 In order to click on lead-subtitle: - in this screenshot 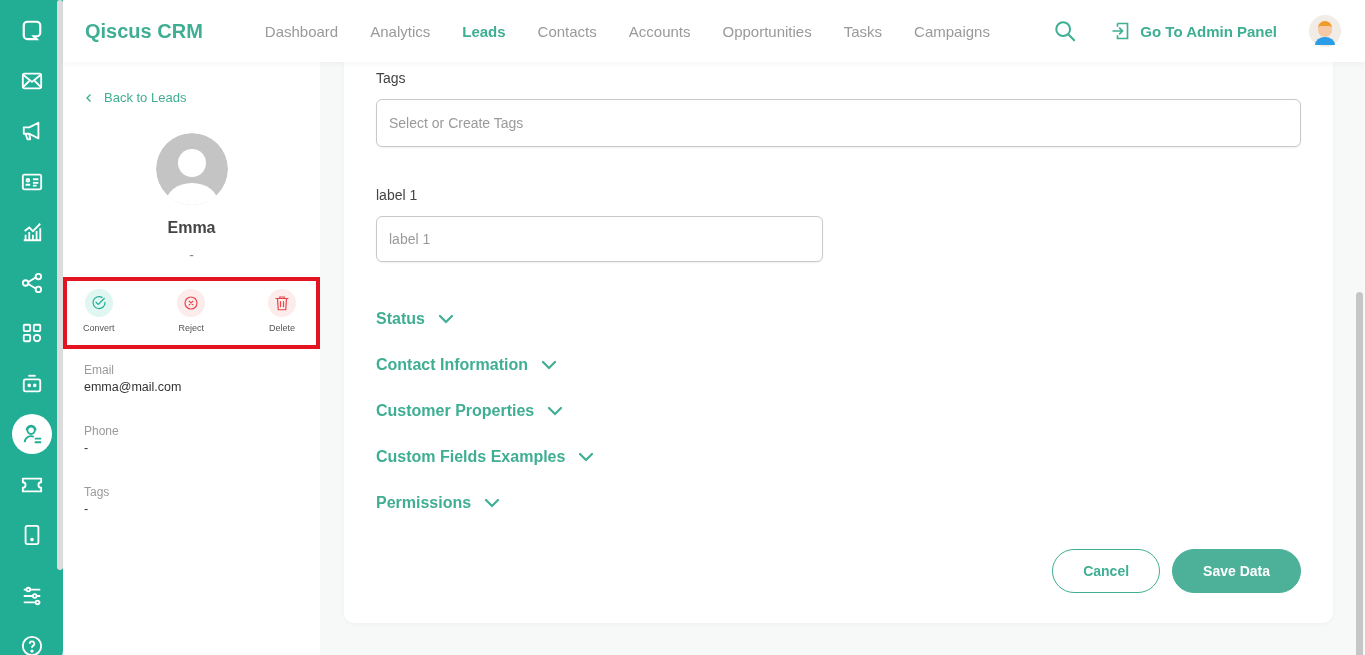, I will do `click(191, 255)`.